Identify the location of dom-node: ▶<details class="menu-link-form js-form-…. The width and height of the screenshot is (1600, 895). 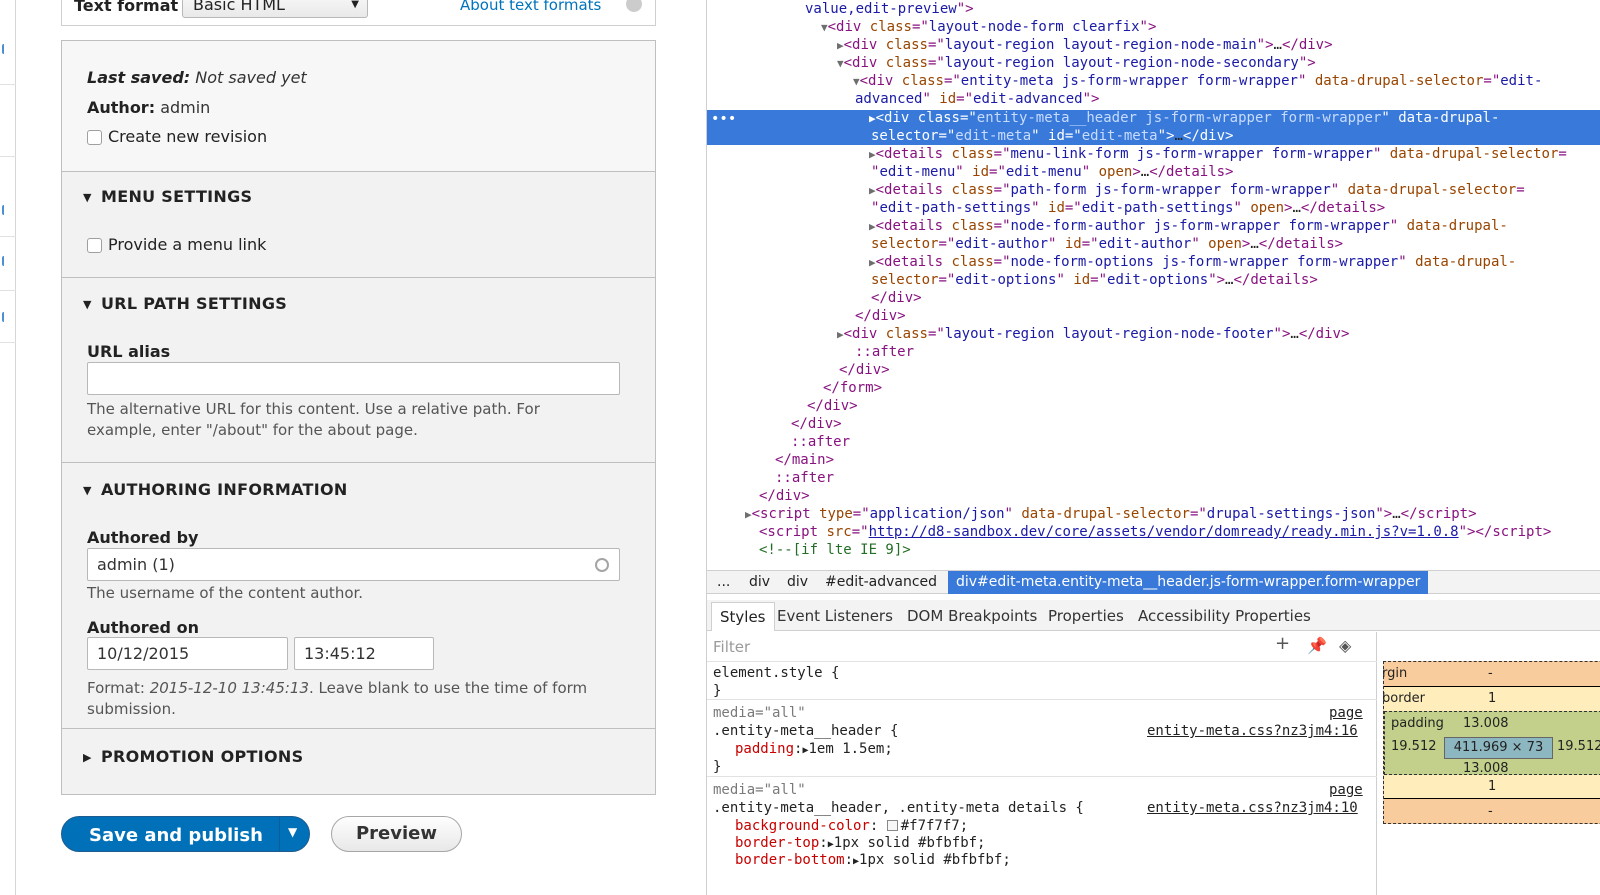
(1218, 154).